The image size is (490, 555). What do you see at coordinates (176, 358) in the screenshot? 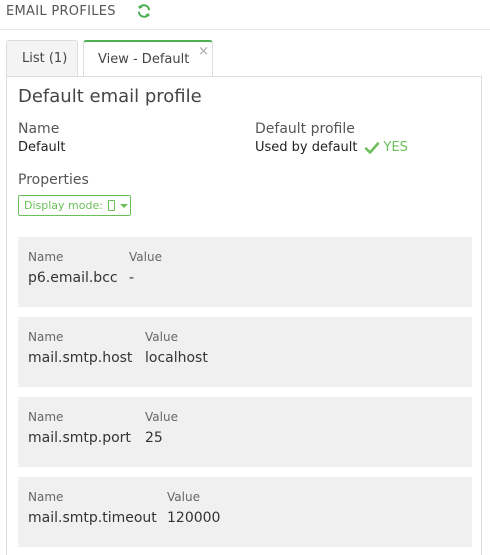
I see `property-value: localhost` at bounding box center [176, 358].